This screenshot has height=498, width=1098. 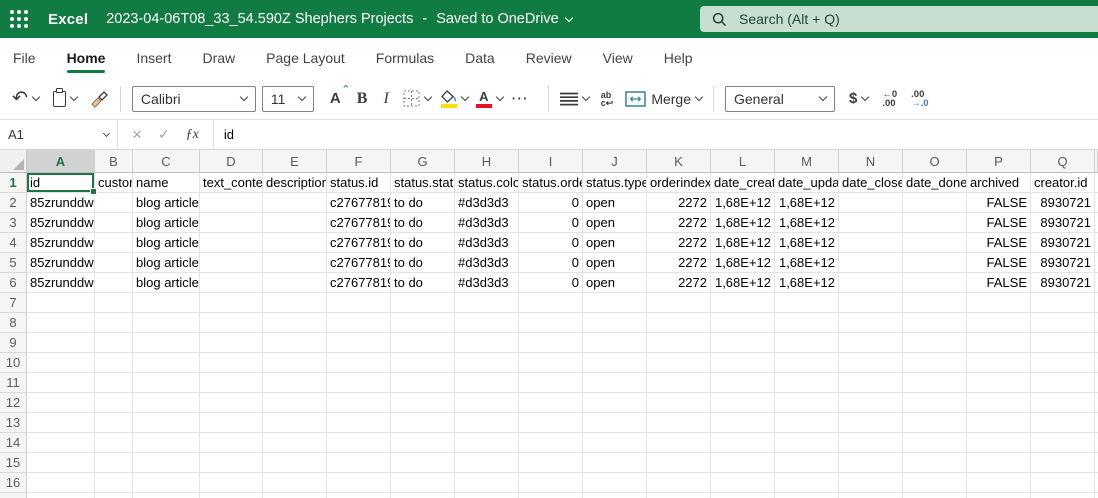 What do you see at coordinates (362, 99) in the screenshot?
I see `bold-button: B` at bounding box center [362, 99].